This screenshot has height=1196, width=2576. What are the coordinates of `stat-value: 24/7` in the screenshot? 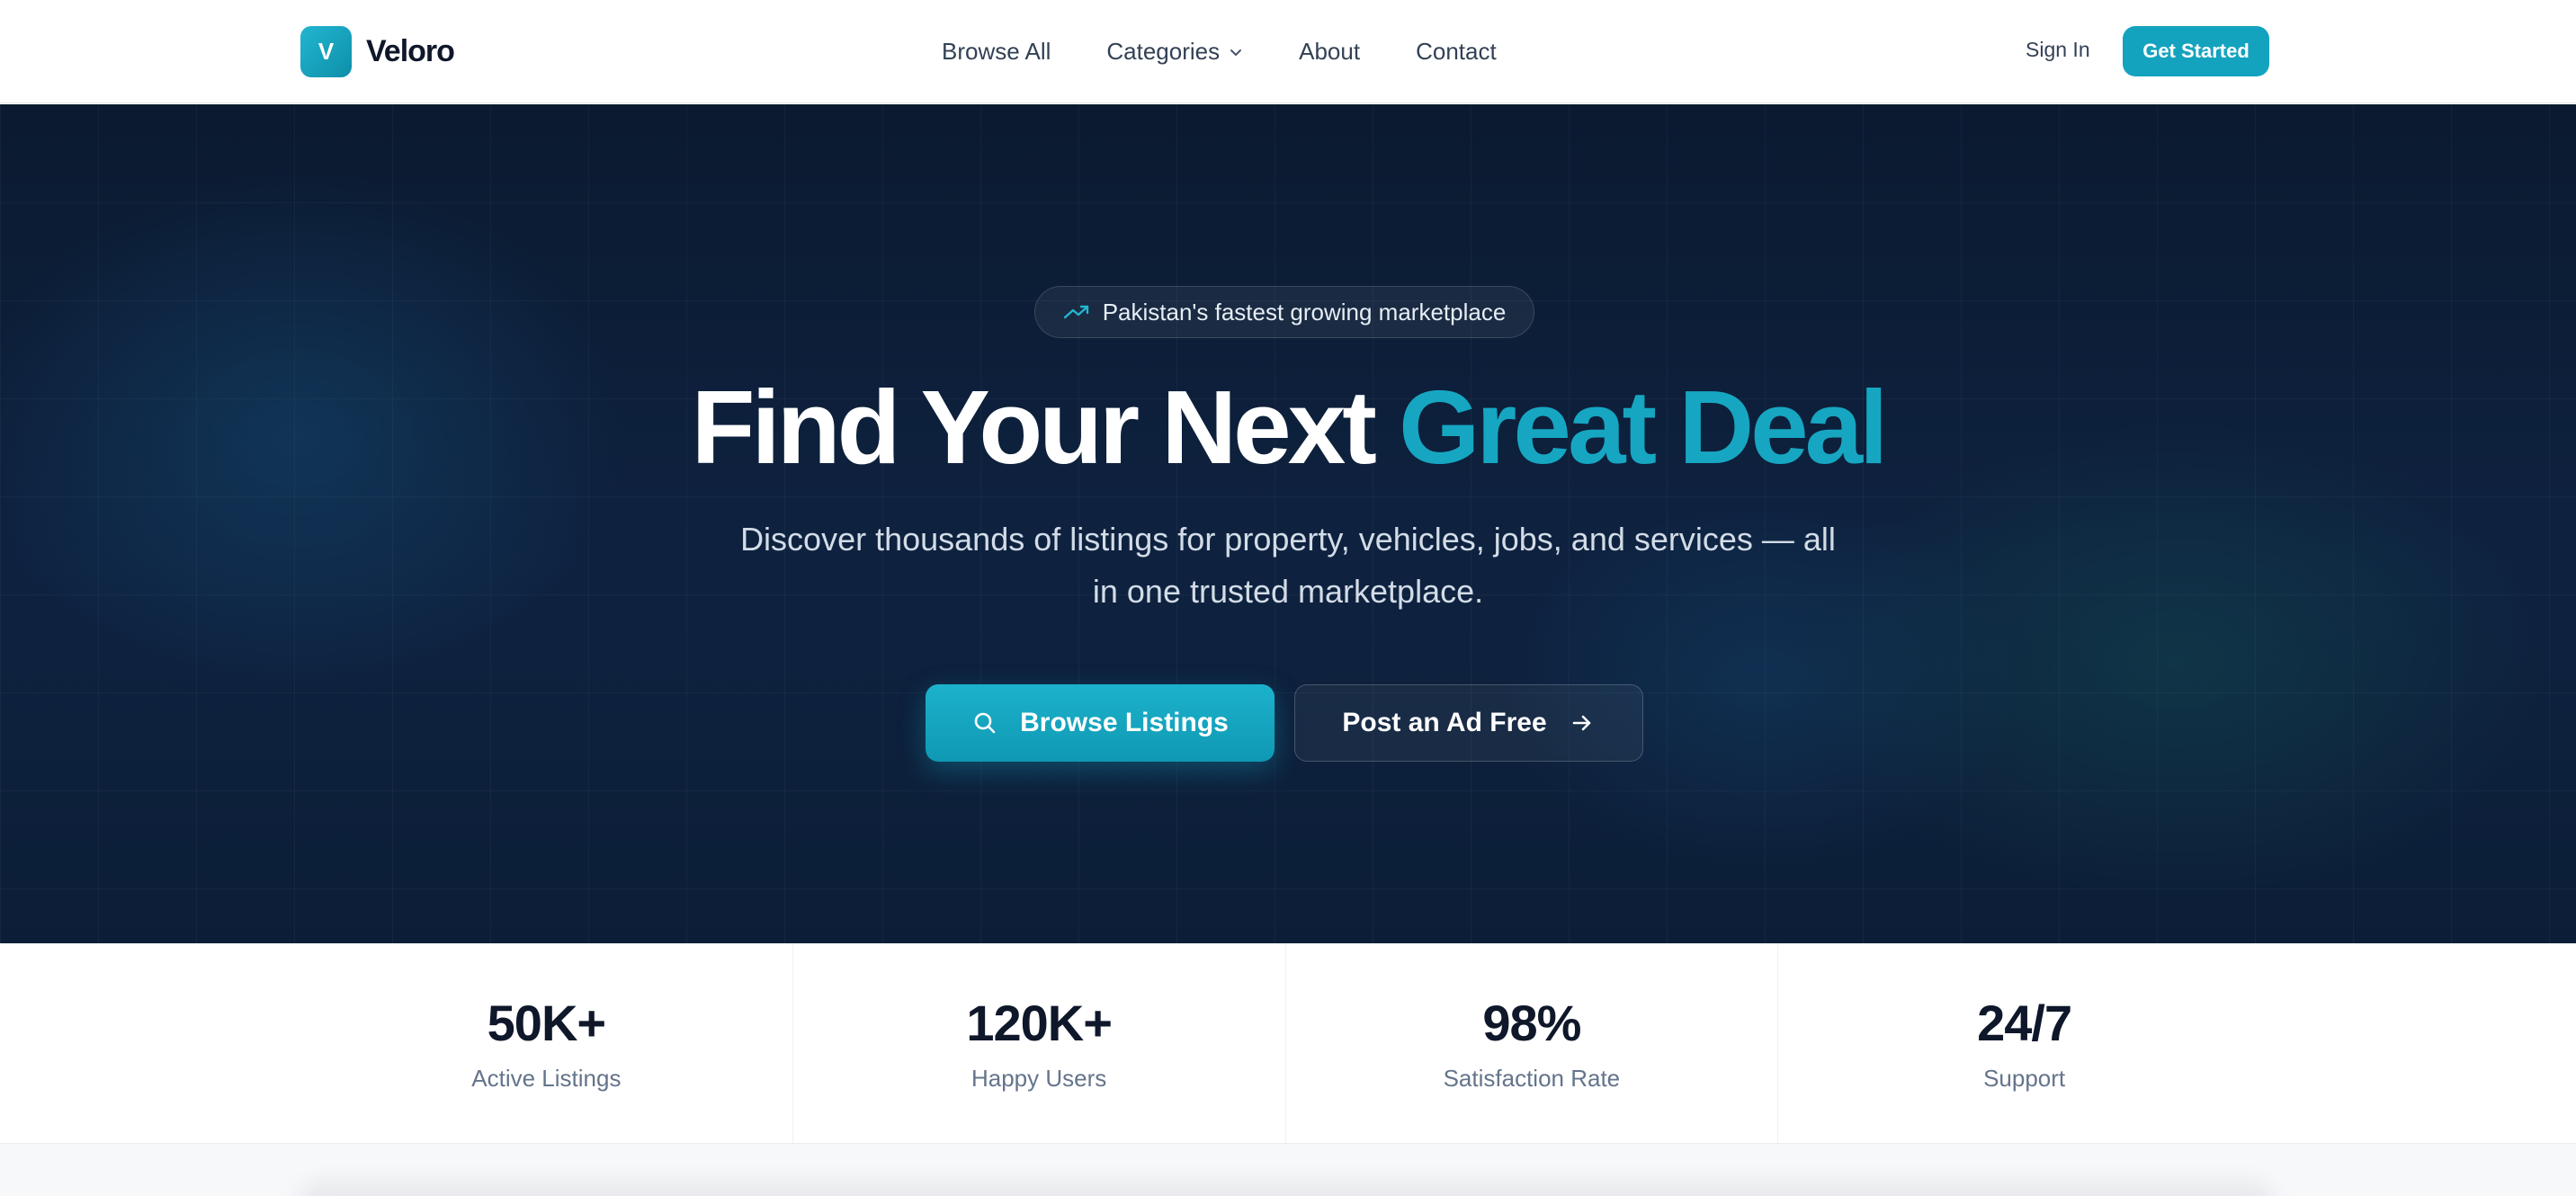 It's located at (2024, 1023).